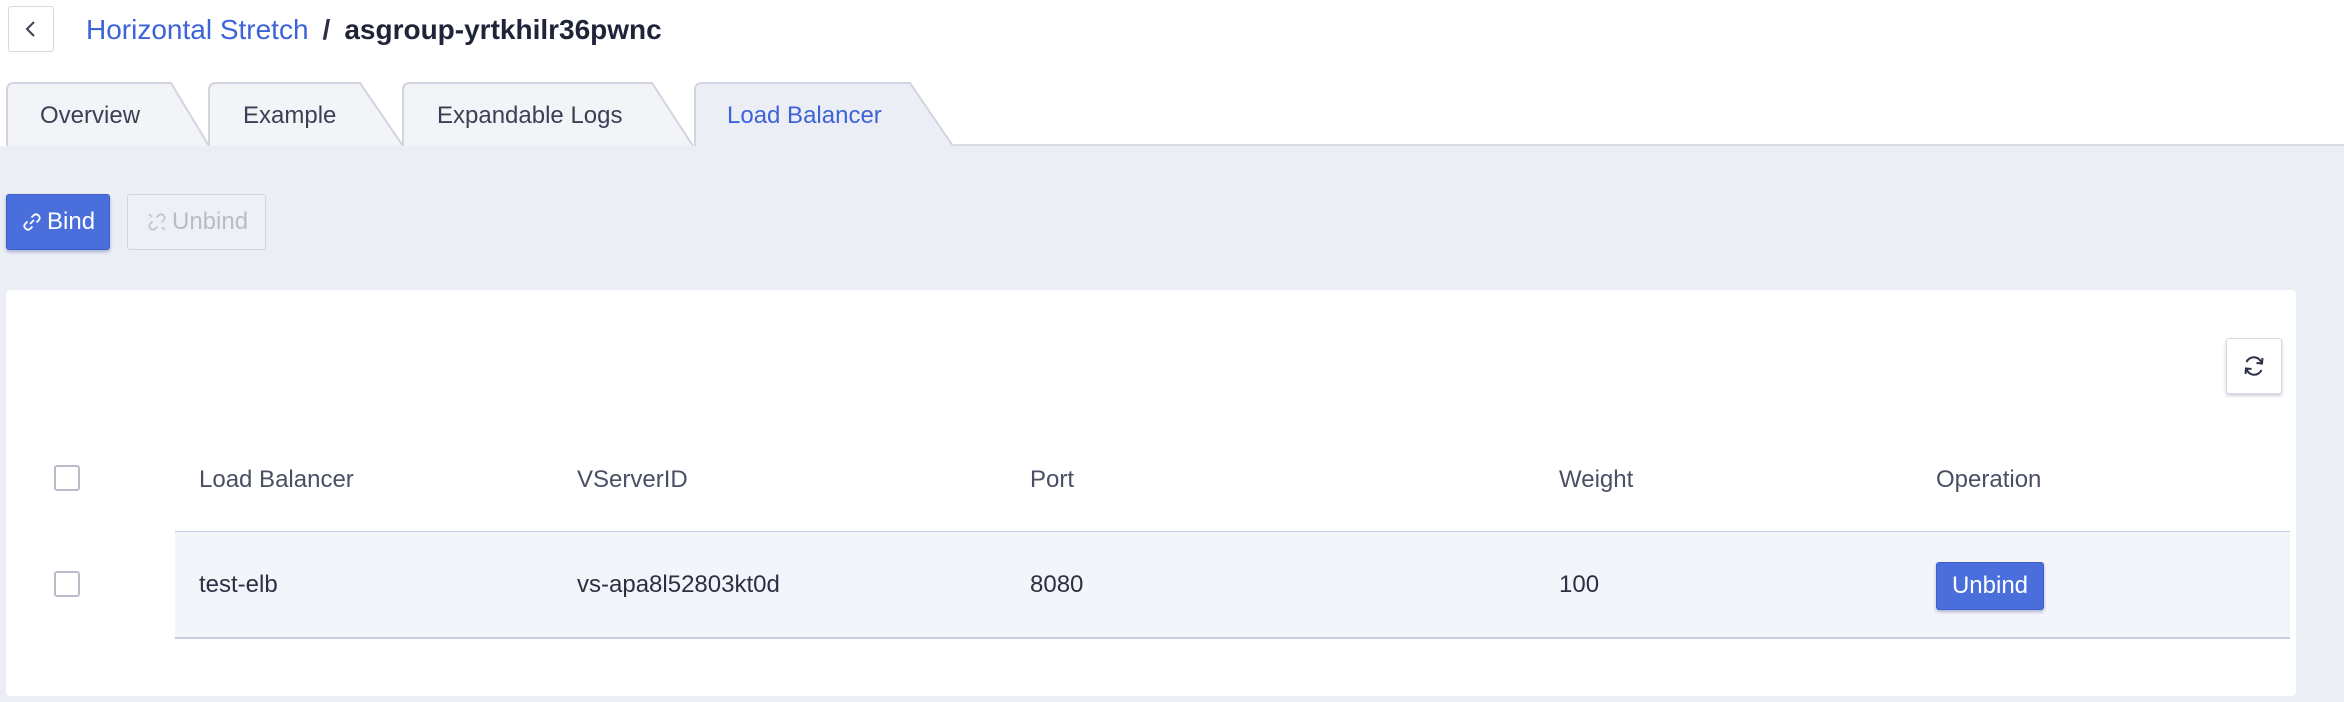 Image resolution: width=2344 pixels, height=702 pixels. Describe the element at coordinates (1052, 479) in the screenshot. I see `column-header-port: Port` at that location.